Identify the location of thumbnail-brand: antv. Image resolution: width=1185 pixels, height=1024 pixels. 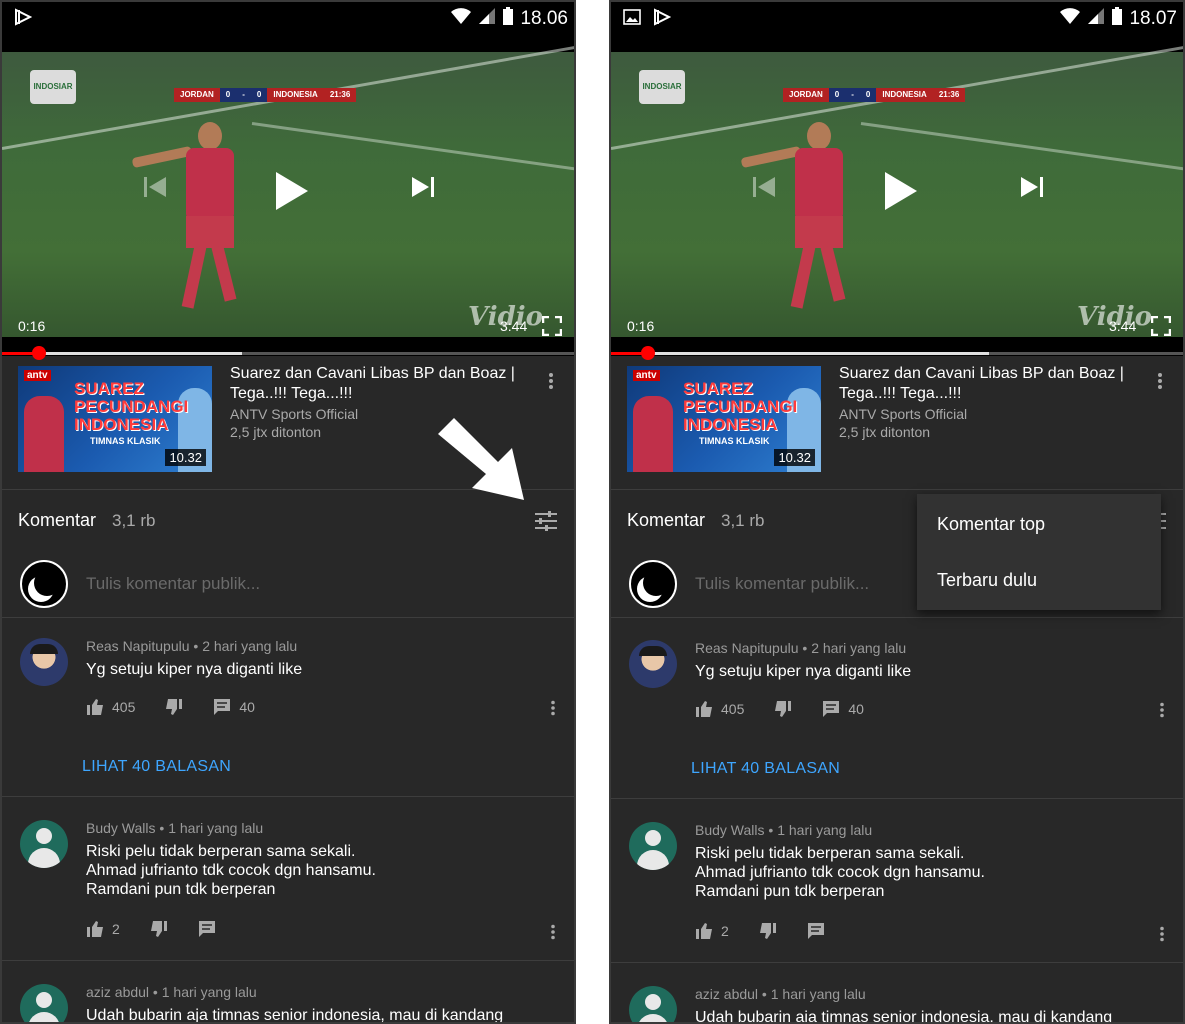
(646, 375).